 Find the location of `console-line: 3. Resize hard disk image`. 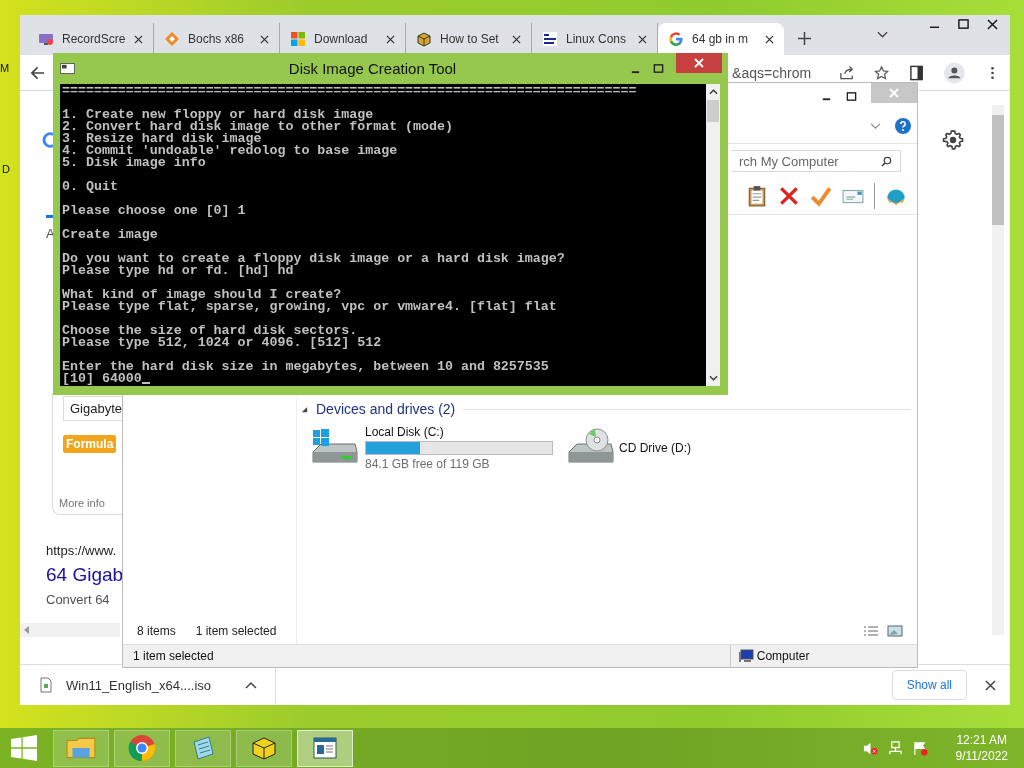

console-line: 3. Resize hard disk image is located at coordinates (162, 139).